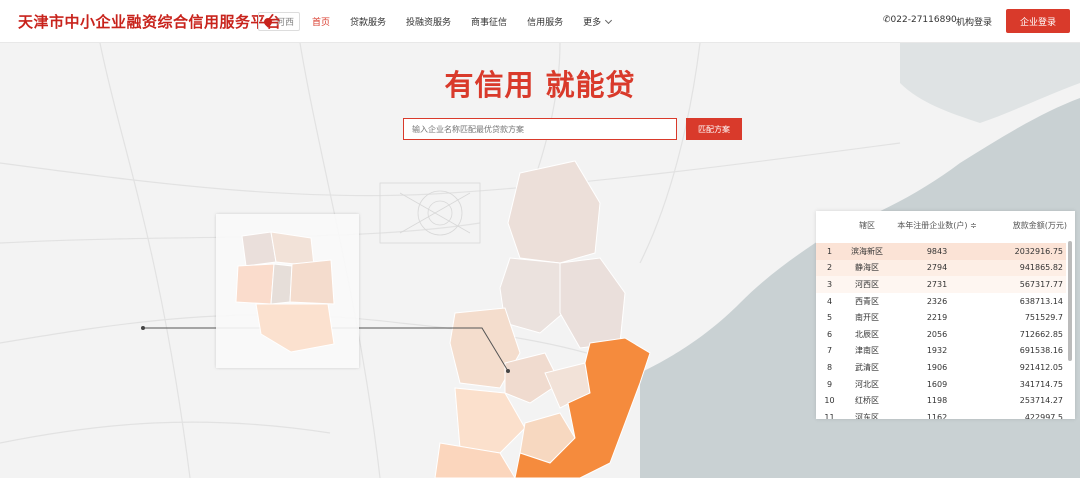 This screenshot has width=1080, height=478. I want to click on count-cell: 1609, so click(937, 384).